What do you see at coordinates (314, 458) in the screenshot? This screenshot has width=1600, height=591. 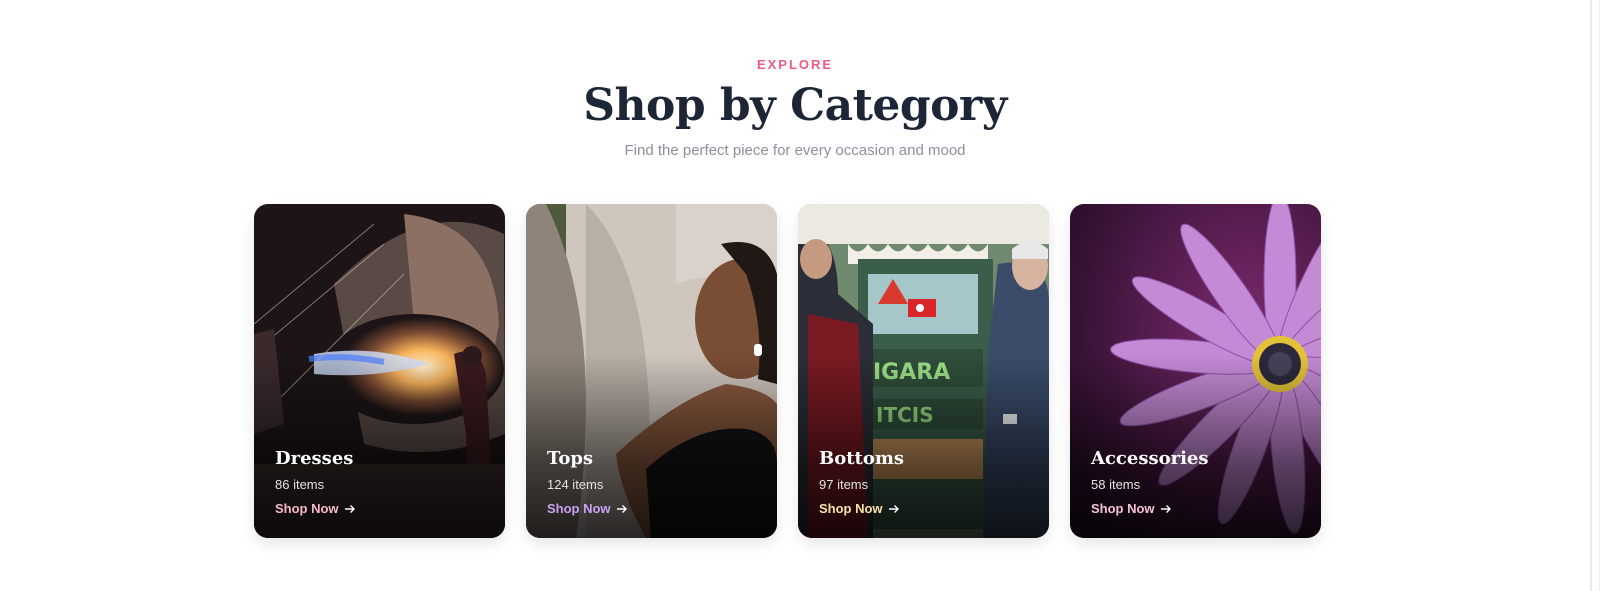 I see `category-name: Dresses` at bounding box center [314, 458].